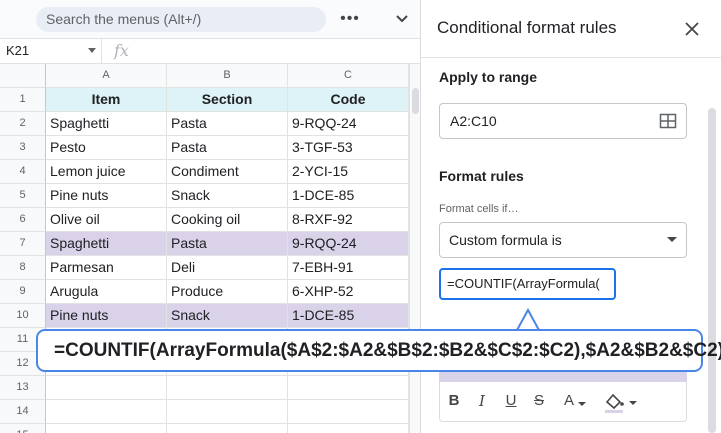 The height and width of the screenshot is (433, 721). I want to click on fx-icon: fx, so click(121, 50).